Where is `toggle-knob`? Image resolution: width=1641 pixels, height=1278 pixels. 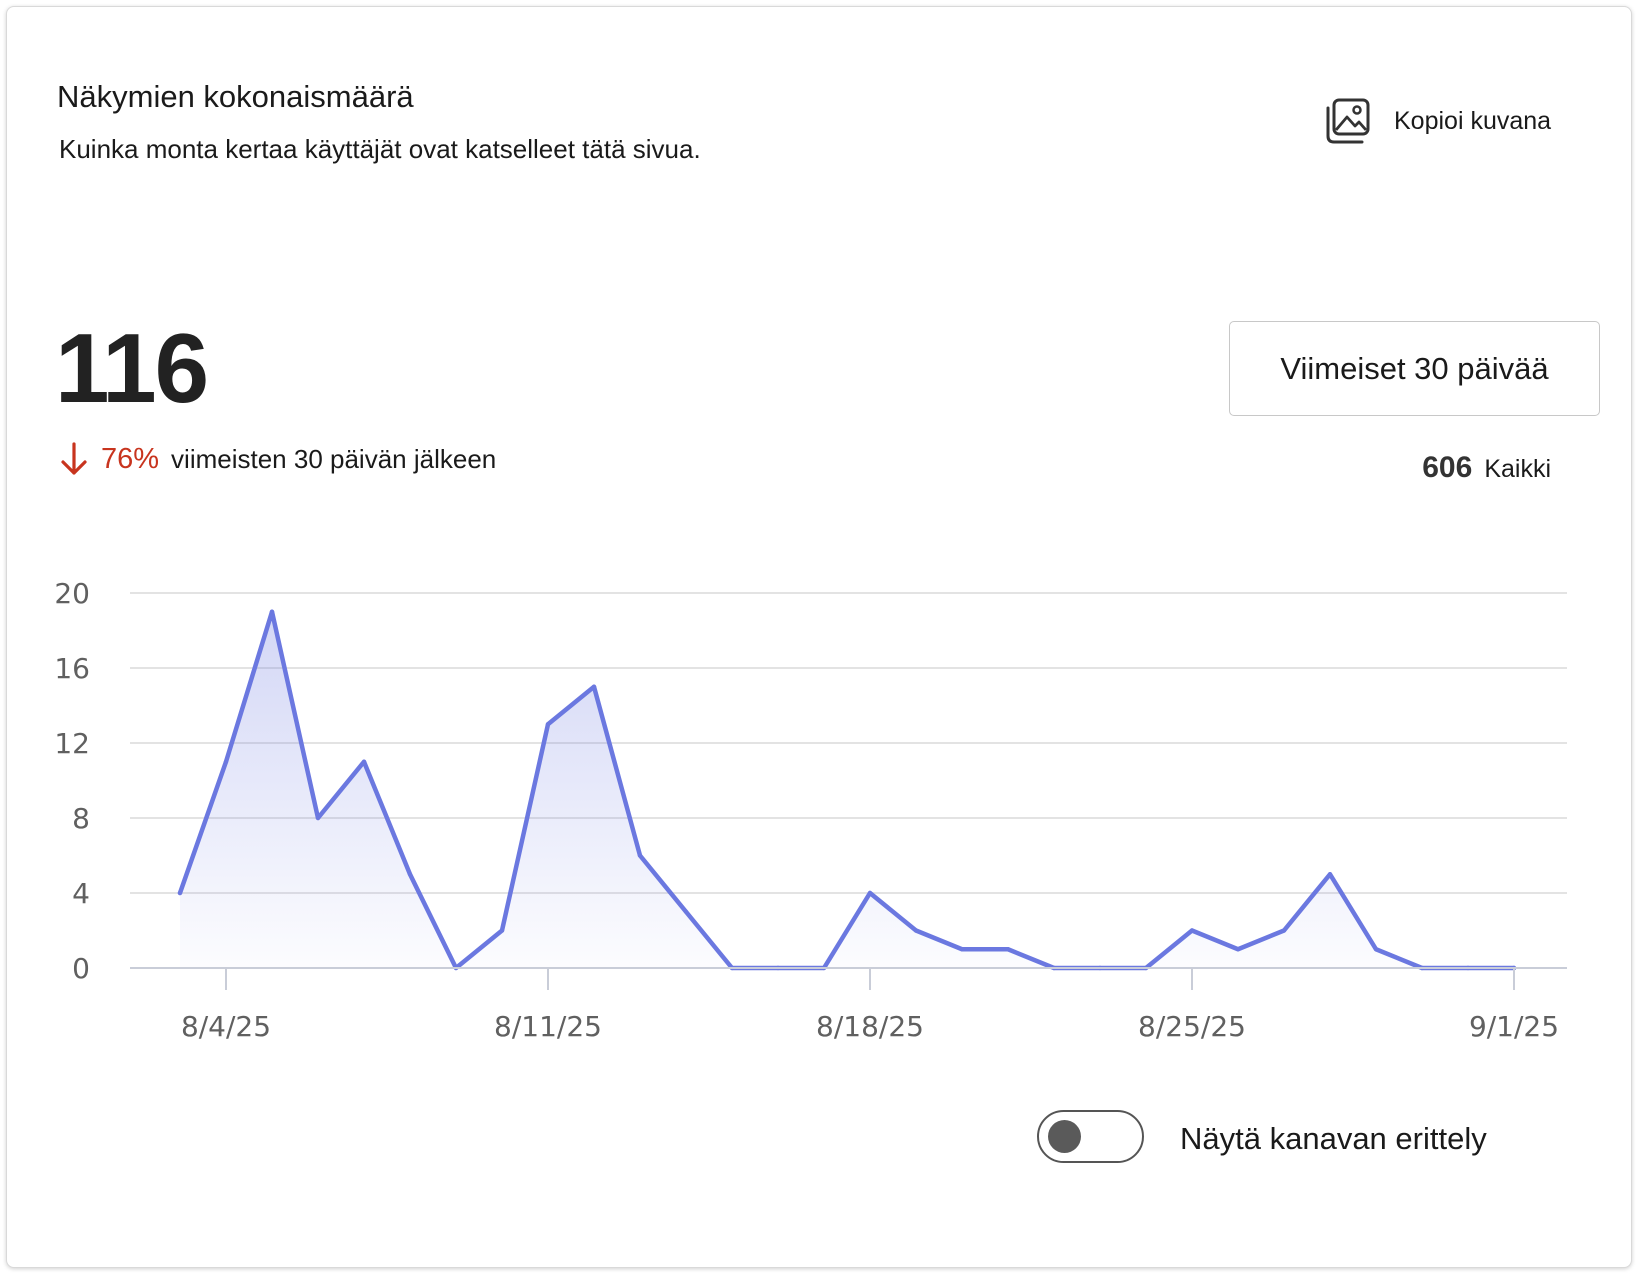 toggle-knob is located at coordinates (1064, 1136).